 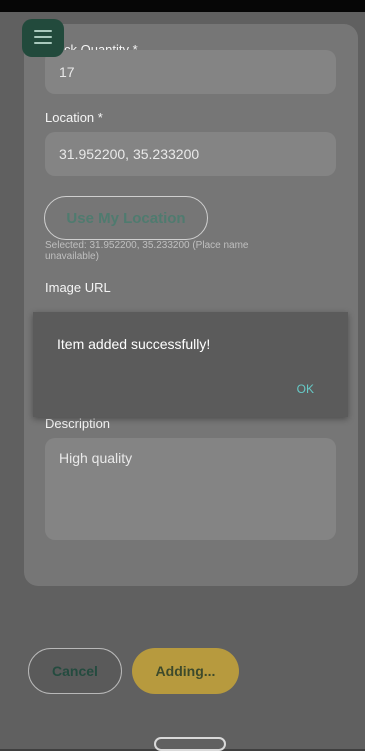 What do you see at coordinates (126, 218) in the screenshot?
I see `use-my-location-button: Use My Location` at bounding box center [126, 218].